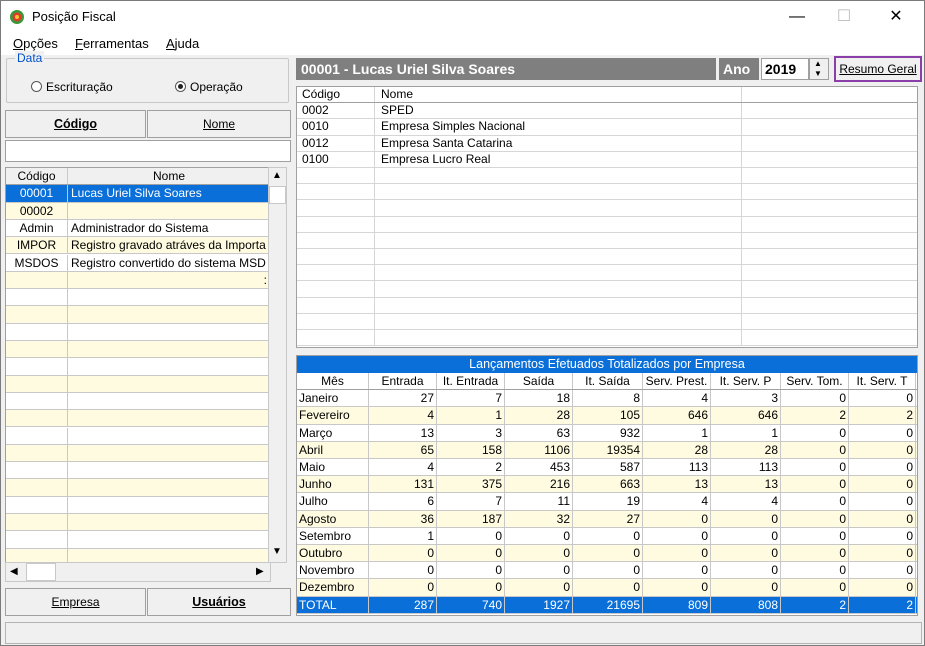 This screenshot has height=646, width=925. I want to click on empresa-button: Empresa, so click(75, 602).